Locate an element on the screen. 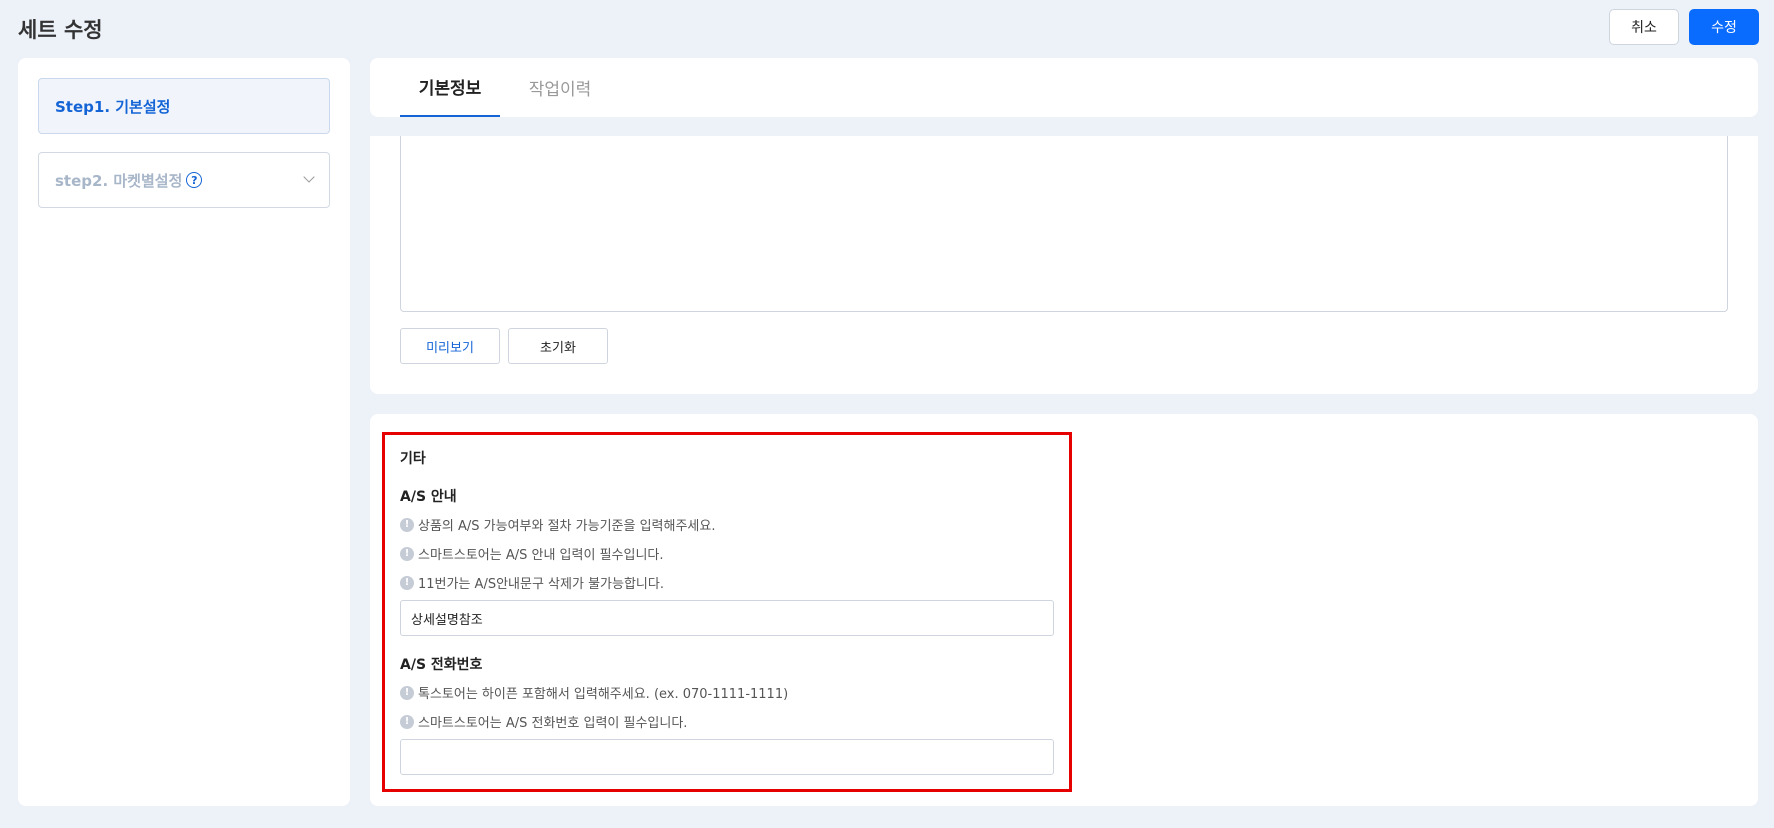 Image resolution: width=1774 pixels, height=828 pixels. as-guide-input is located at coordinates (727, 618).